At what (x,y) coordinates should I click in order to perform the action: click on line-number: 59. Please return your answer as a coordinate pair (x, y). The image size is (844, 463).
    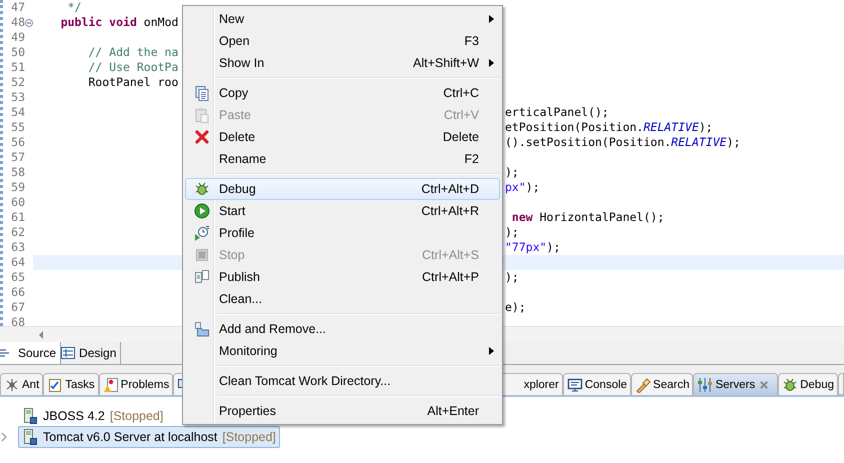
    Looking at the image, I should click on (17, 187).